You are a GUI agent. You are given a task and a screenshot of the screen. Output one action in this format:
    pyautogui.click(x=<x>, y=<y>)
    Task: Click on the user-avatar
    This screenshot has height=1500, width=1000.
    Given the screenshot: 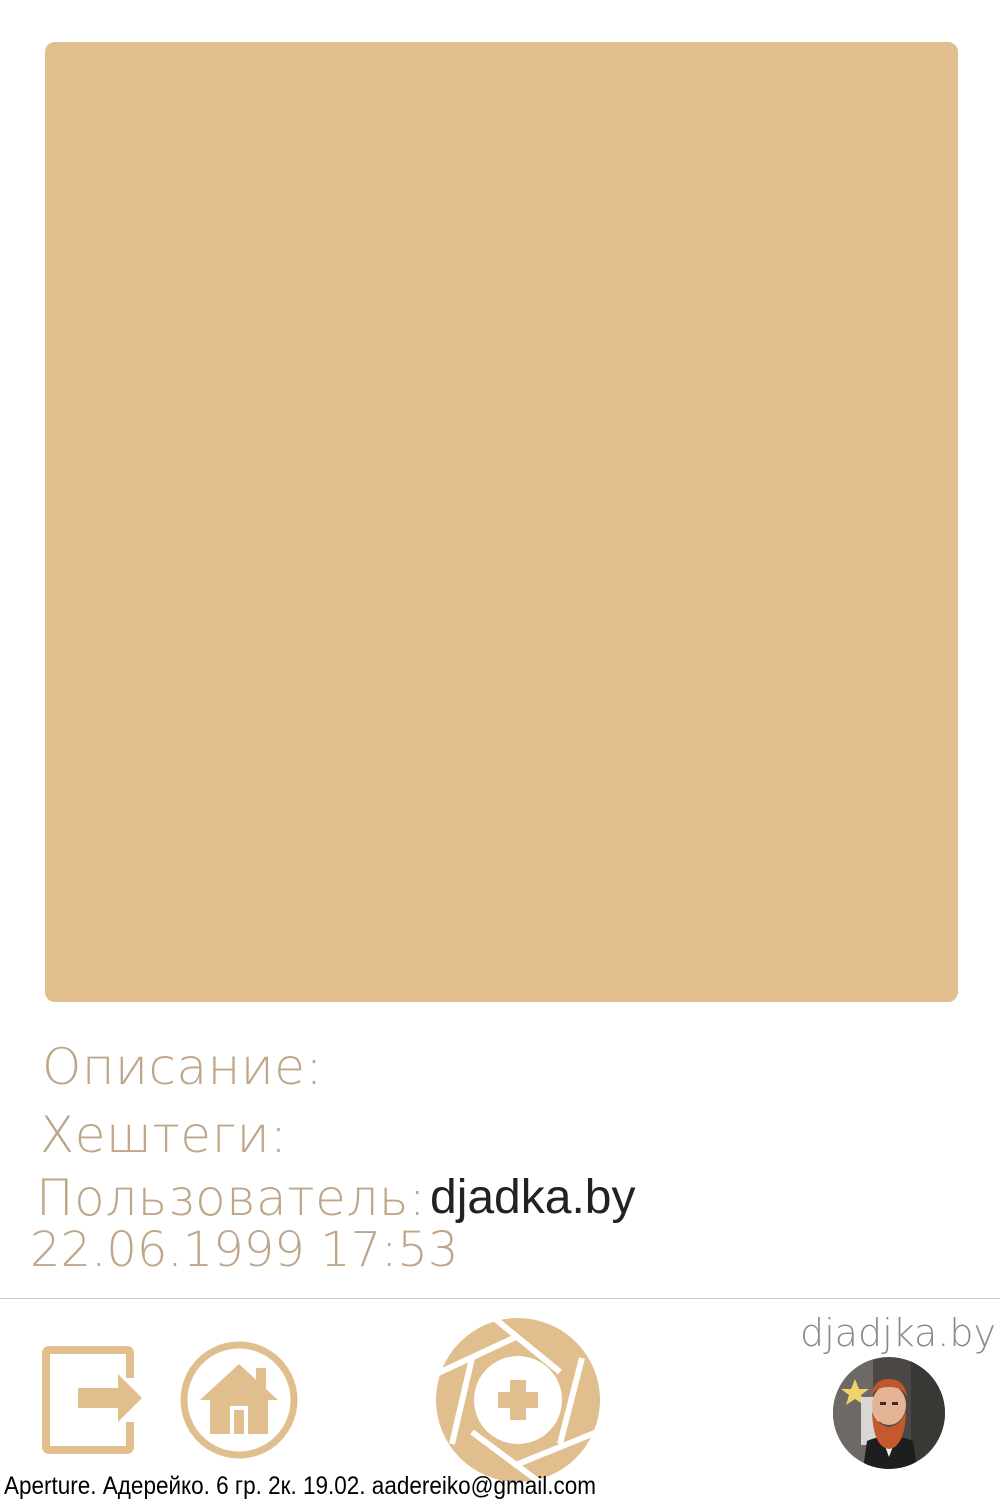 What is the action you would take?
    pyautogui.click(x=889, y=1413)
    